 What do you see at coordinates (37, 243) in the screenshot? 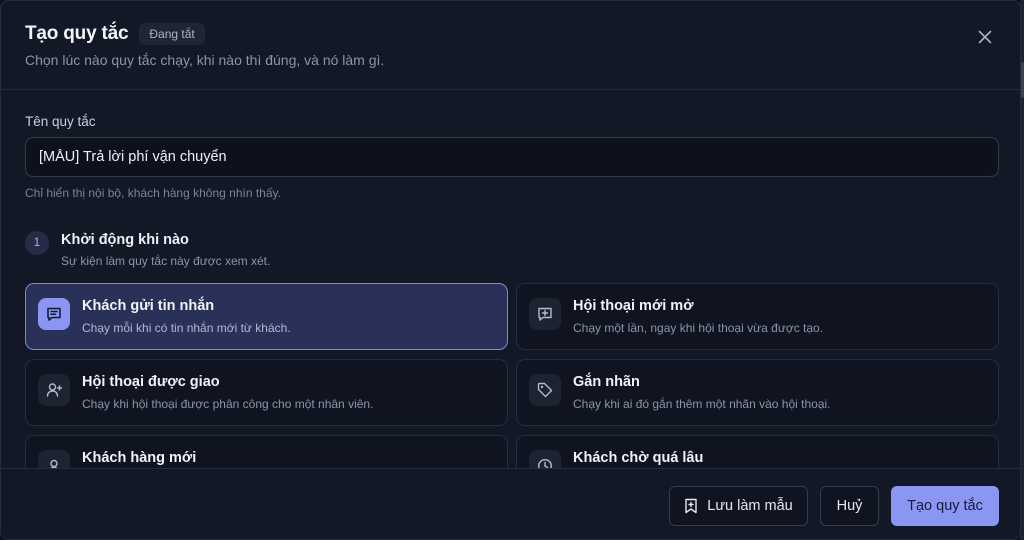
I see `step-number: 1` at bounding box center [37, 243].